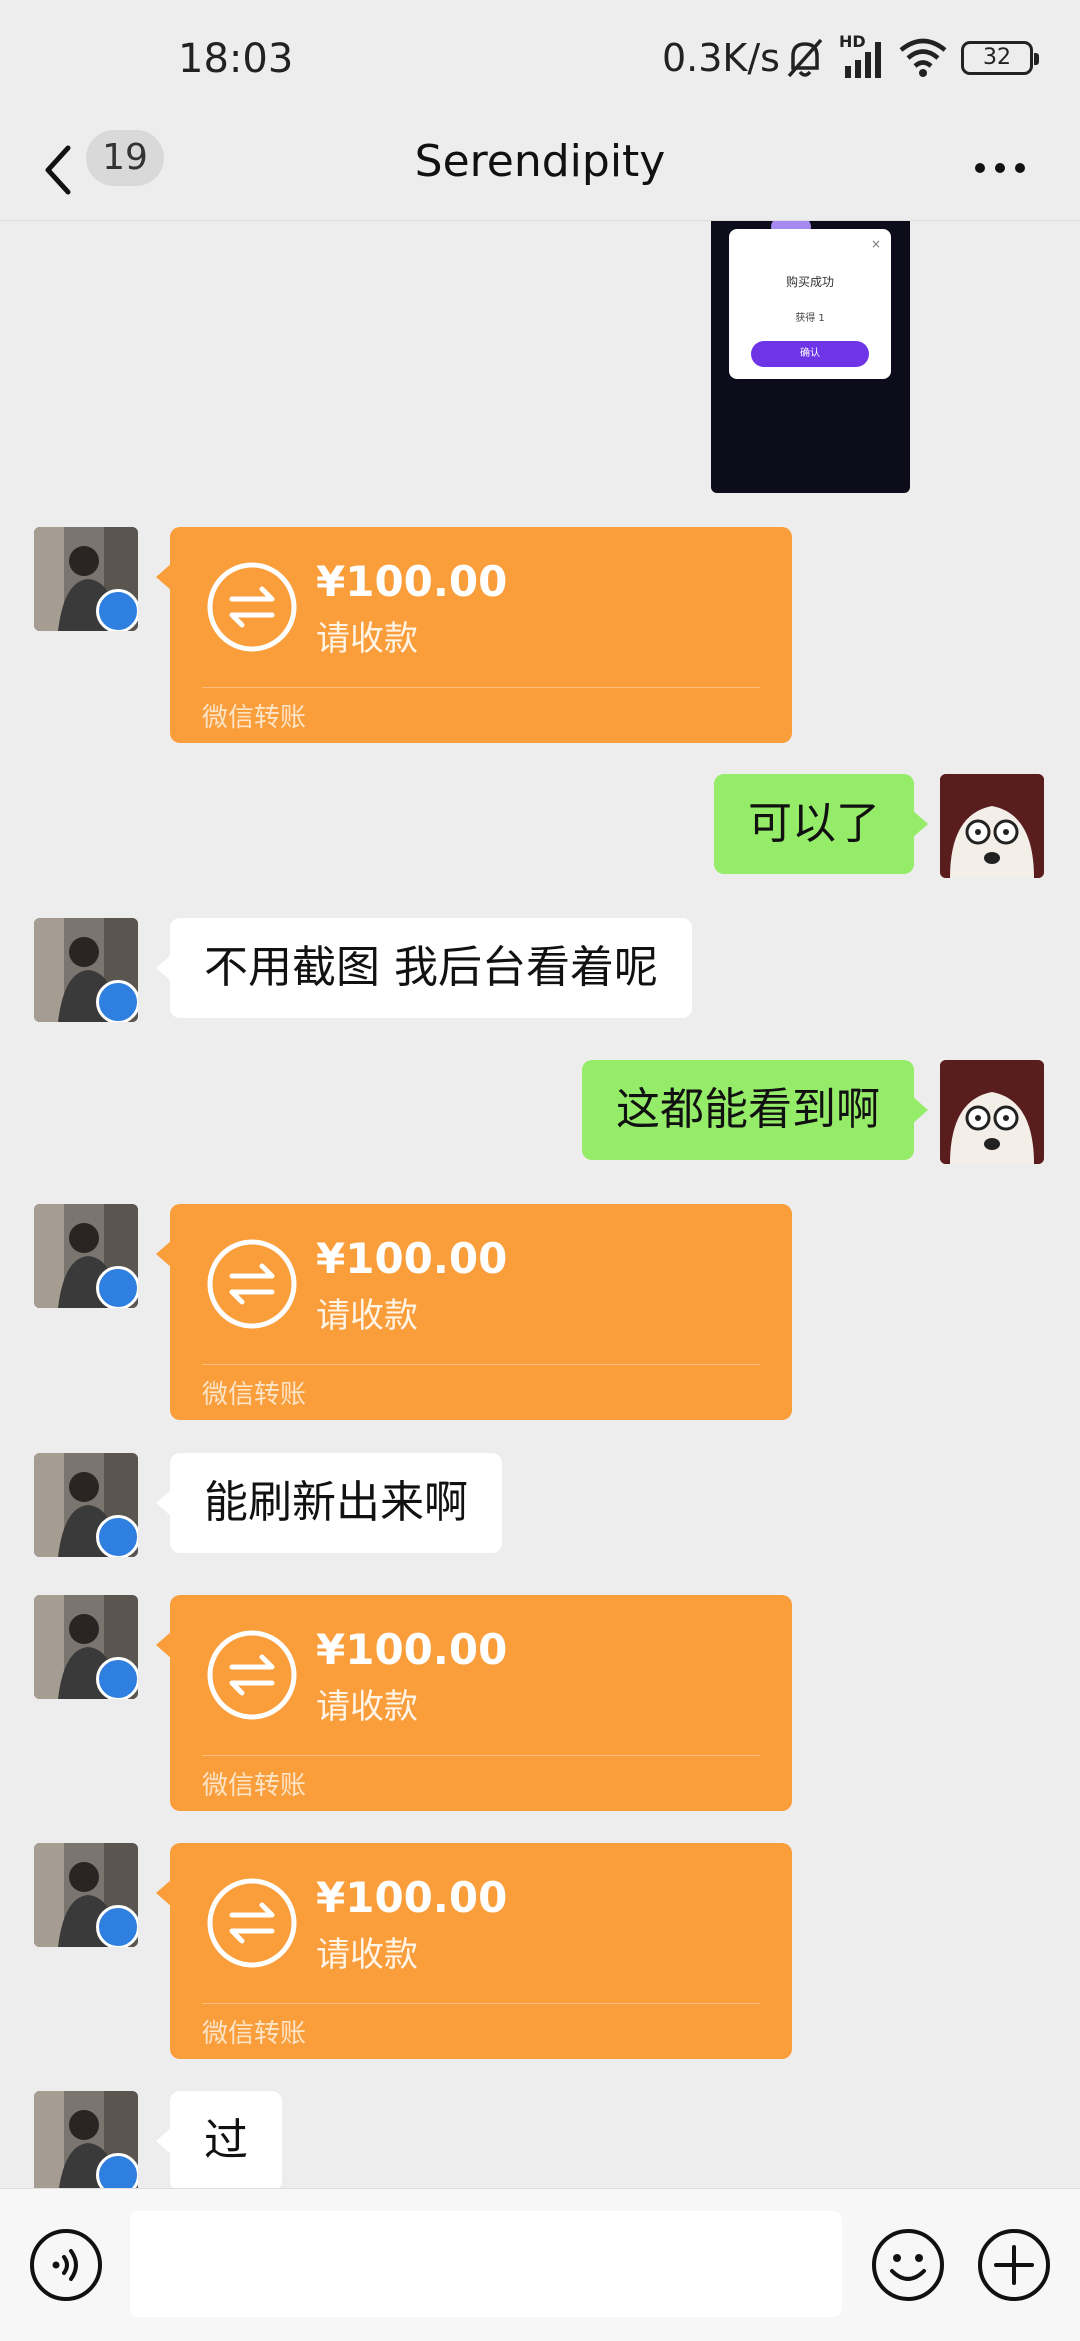 This screenshot has height=2341, width=1080. What do you see at coordinates (66, 2265) in the screenshot?
I see `voice-icon` at bounding box center [66, 2265].